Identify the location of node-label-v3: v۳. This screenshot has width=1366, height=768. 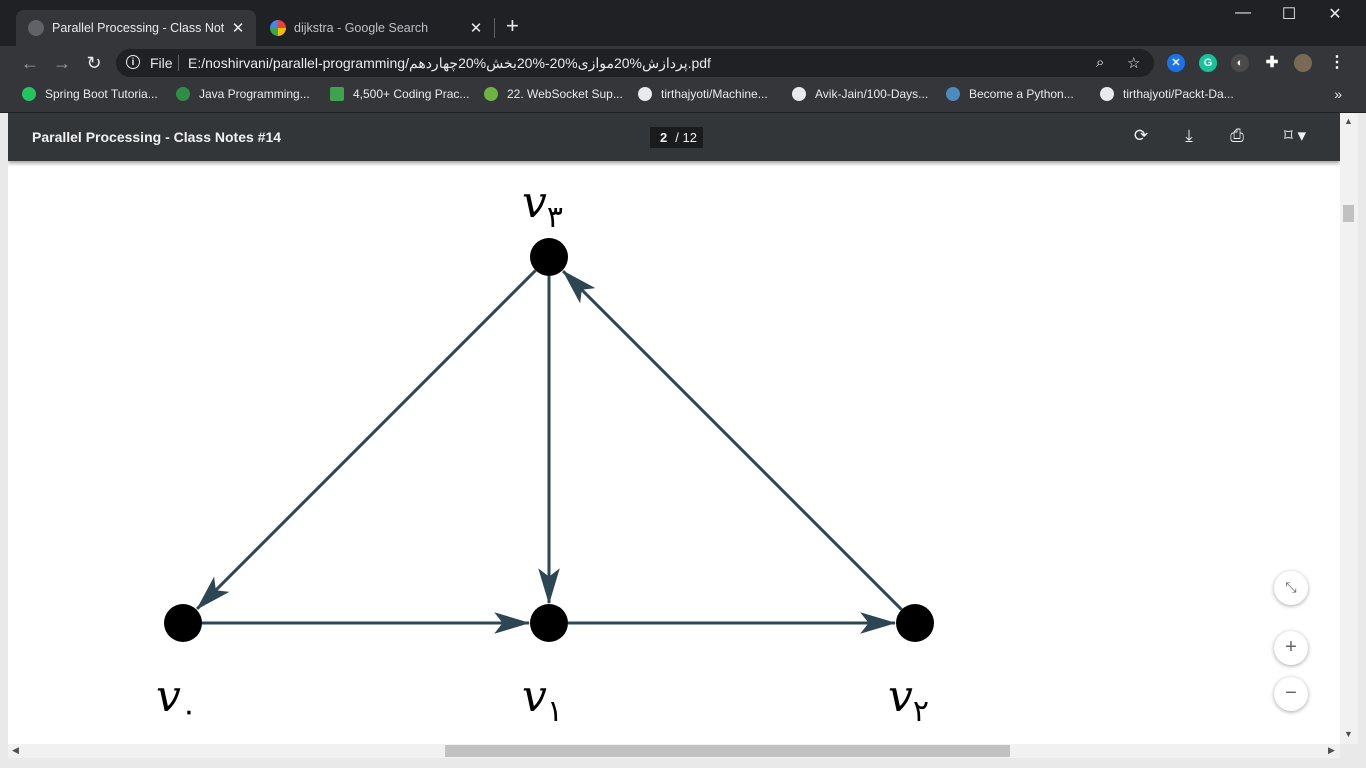
(542, 206).